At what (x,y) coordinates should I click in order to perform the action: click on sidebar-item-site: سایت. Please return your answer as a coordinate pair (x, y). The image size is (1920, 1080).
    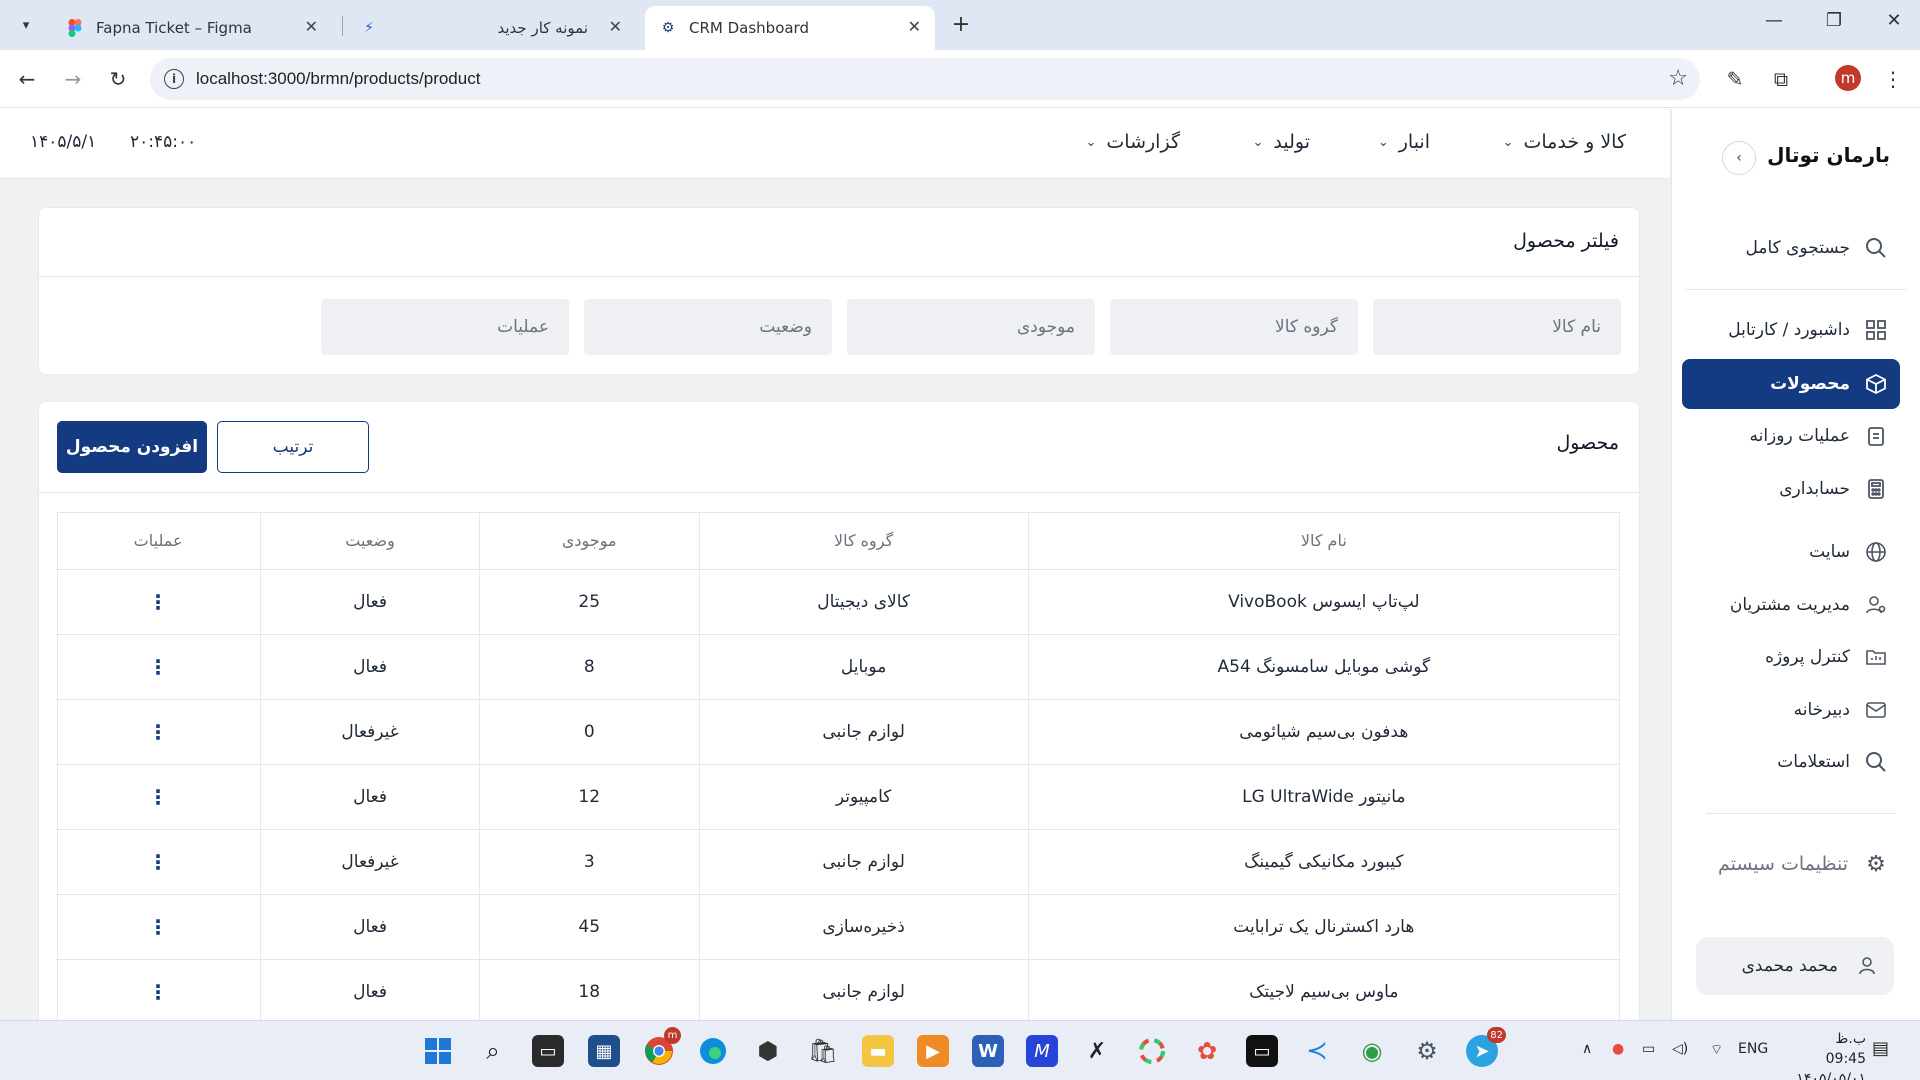
    Looking at the image, I should click on (1791, 552).